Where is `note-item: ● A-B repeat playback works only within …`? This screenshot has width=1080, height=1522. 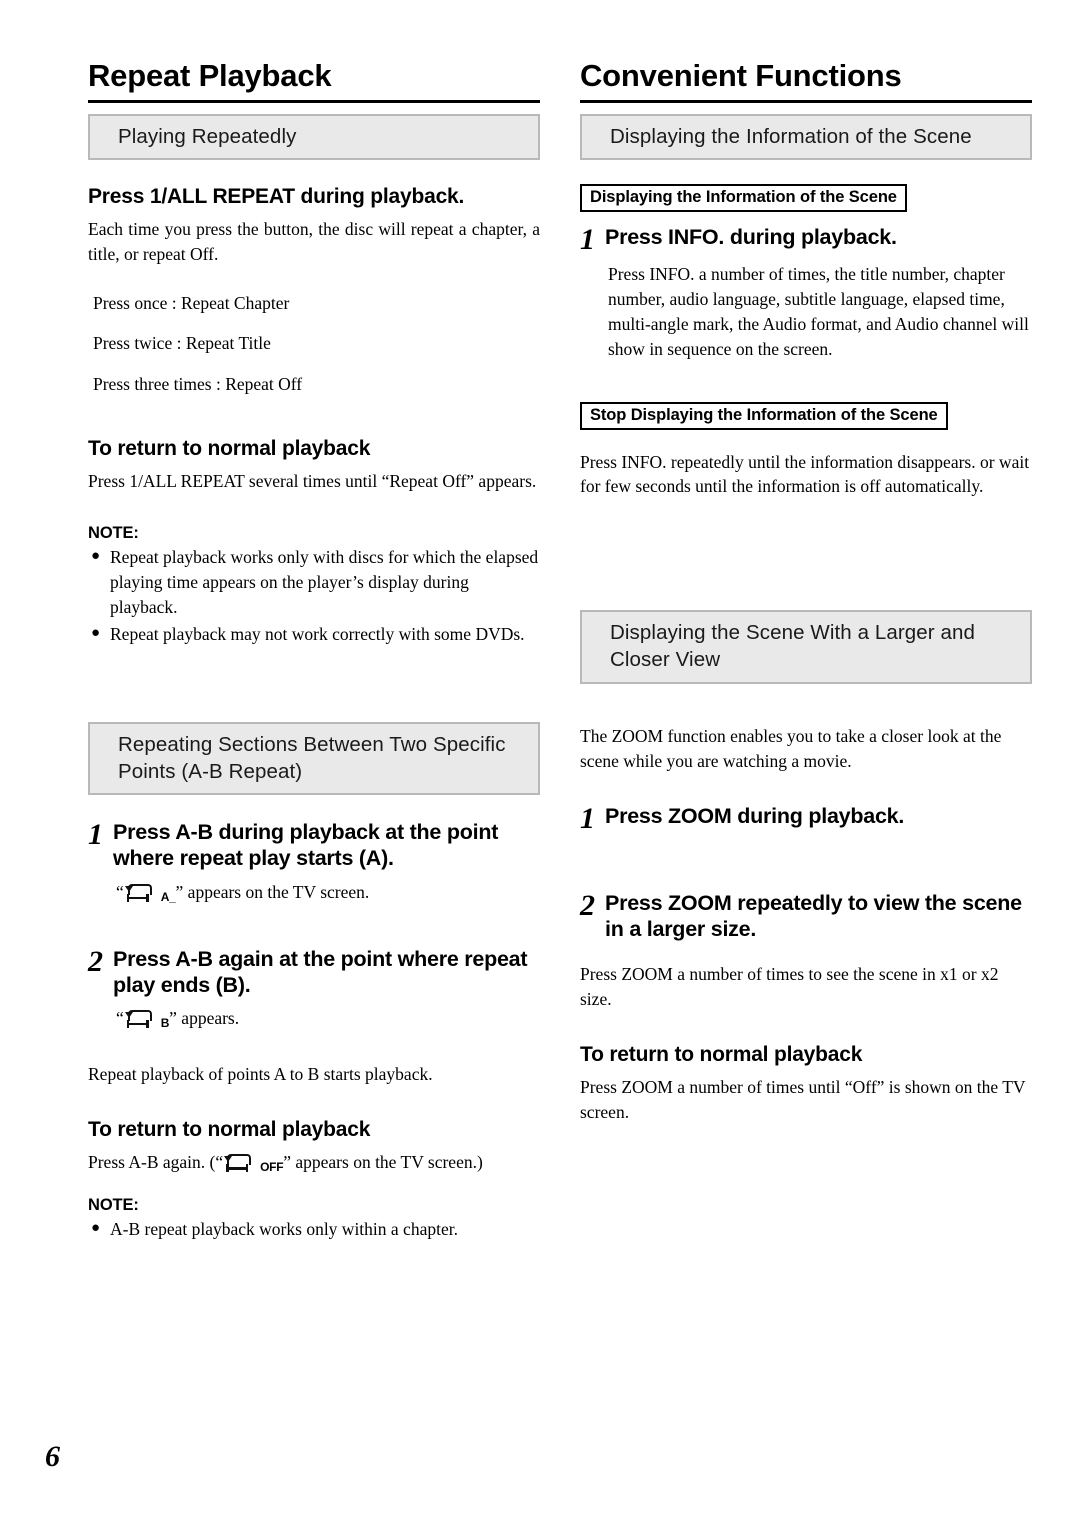
note-item: ● A-B repeat playback works only within … is located at coordinates (314, 1229).